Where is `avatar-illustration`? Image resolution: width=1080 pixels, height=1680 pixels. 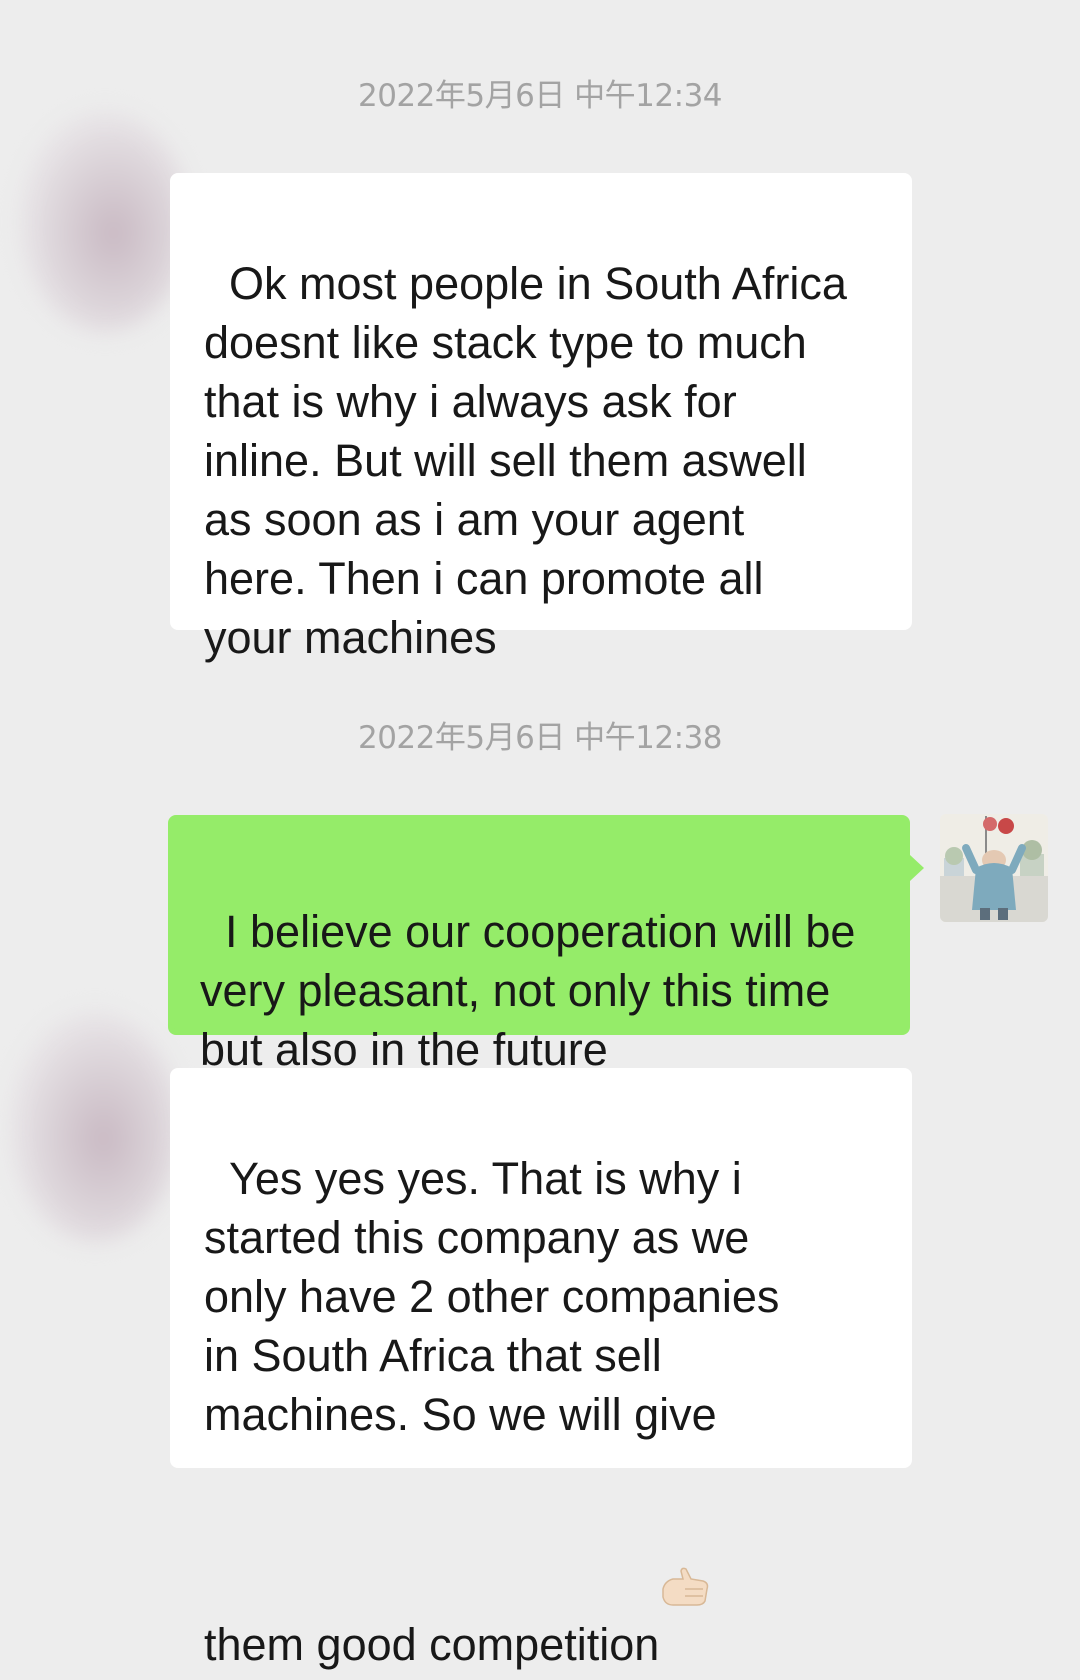
avatar-illustration is located at coordinates (994, 868).